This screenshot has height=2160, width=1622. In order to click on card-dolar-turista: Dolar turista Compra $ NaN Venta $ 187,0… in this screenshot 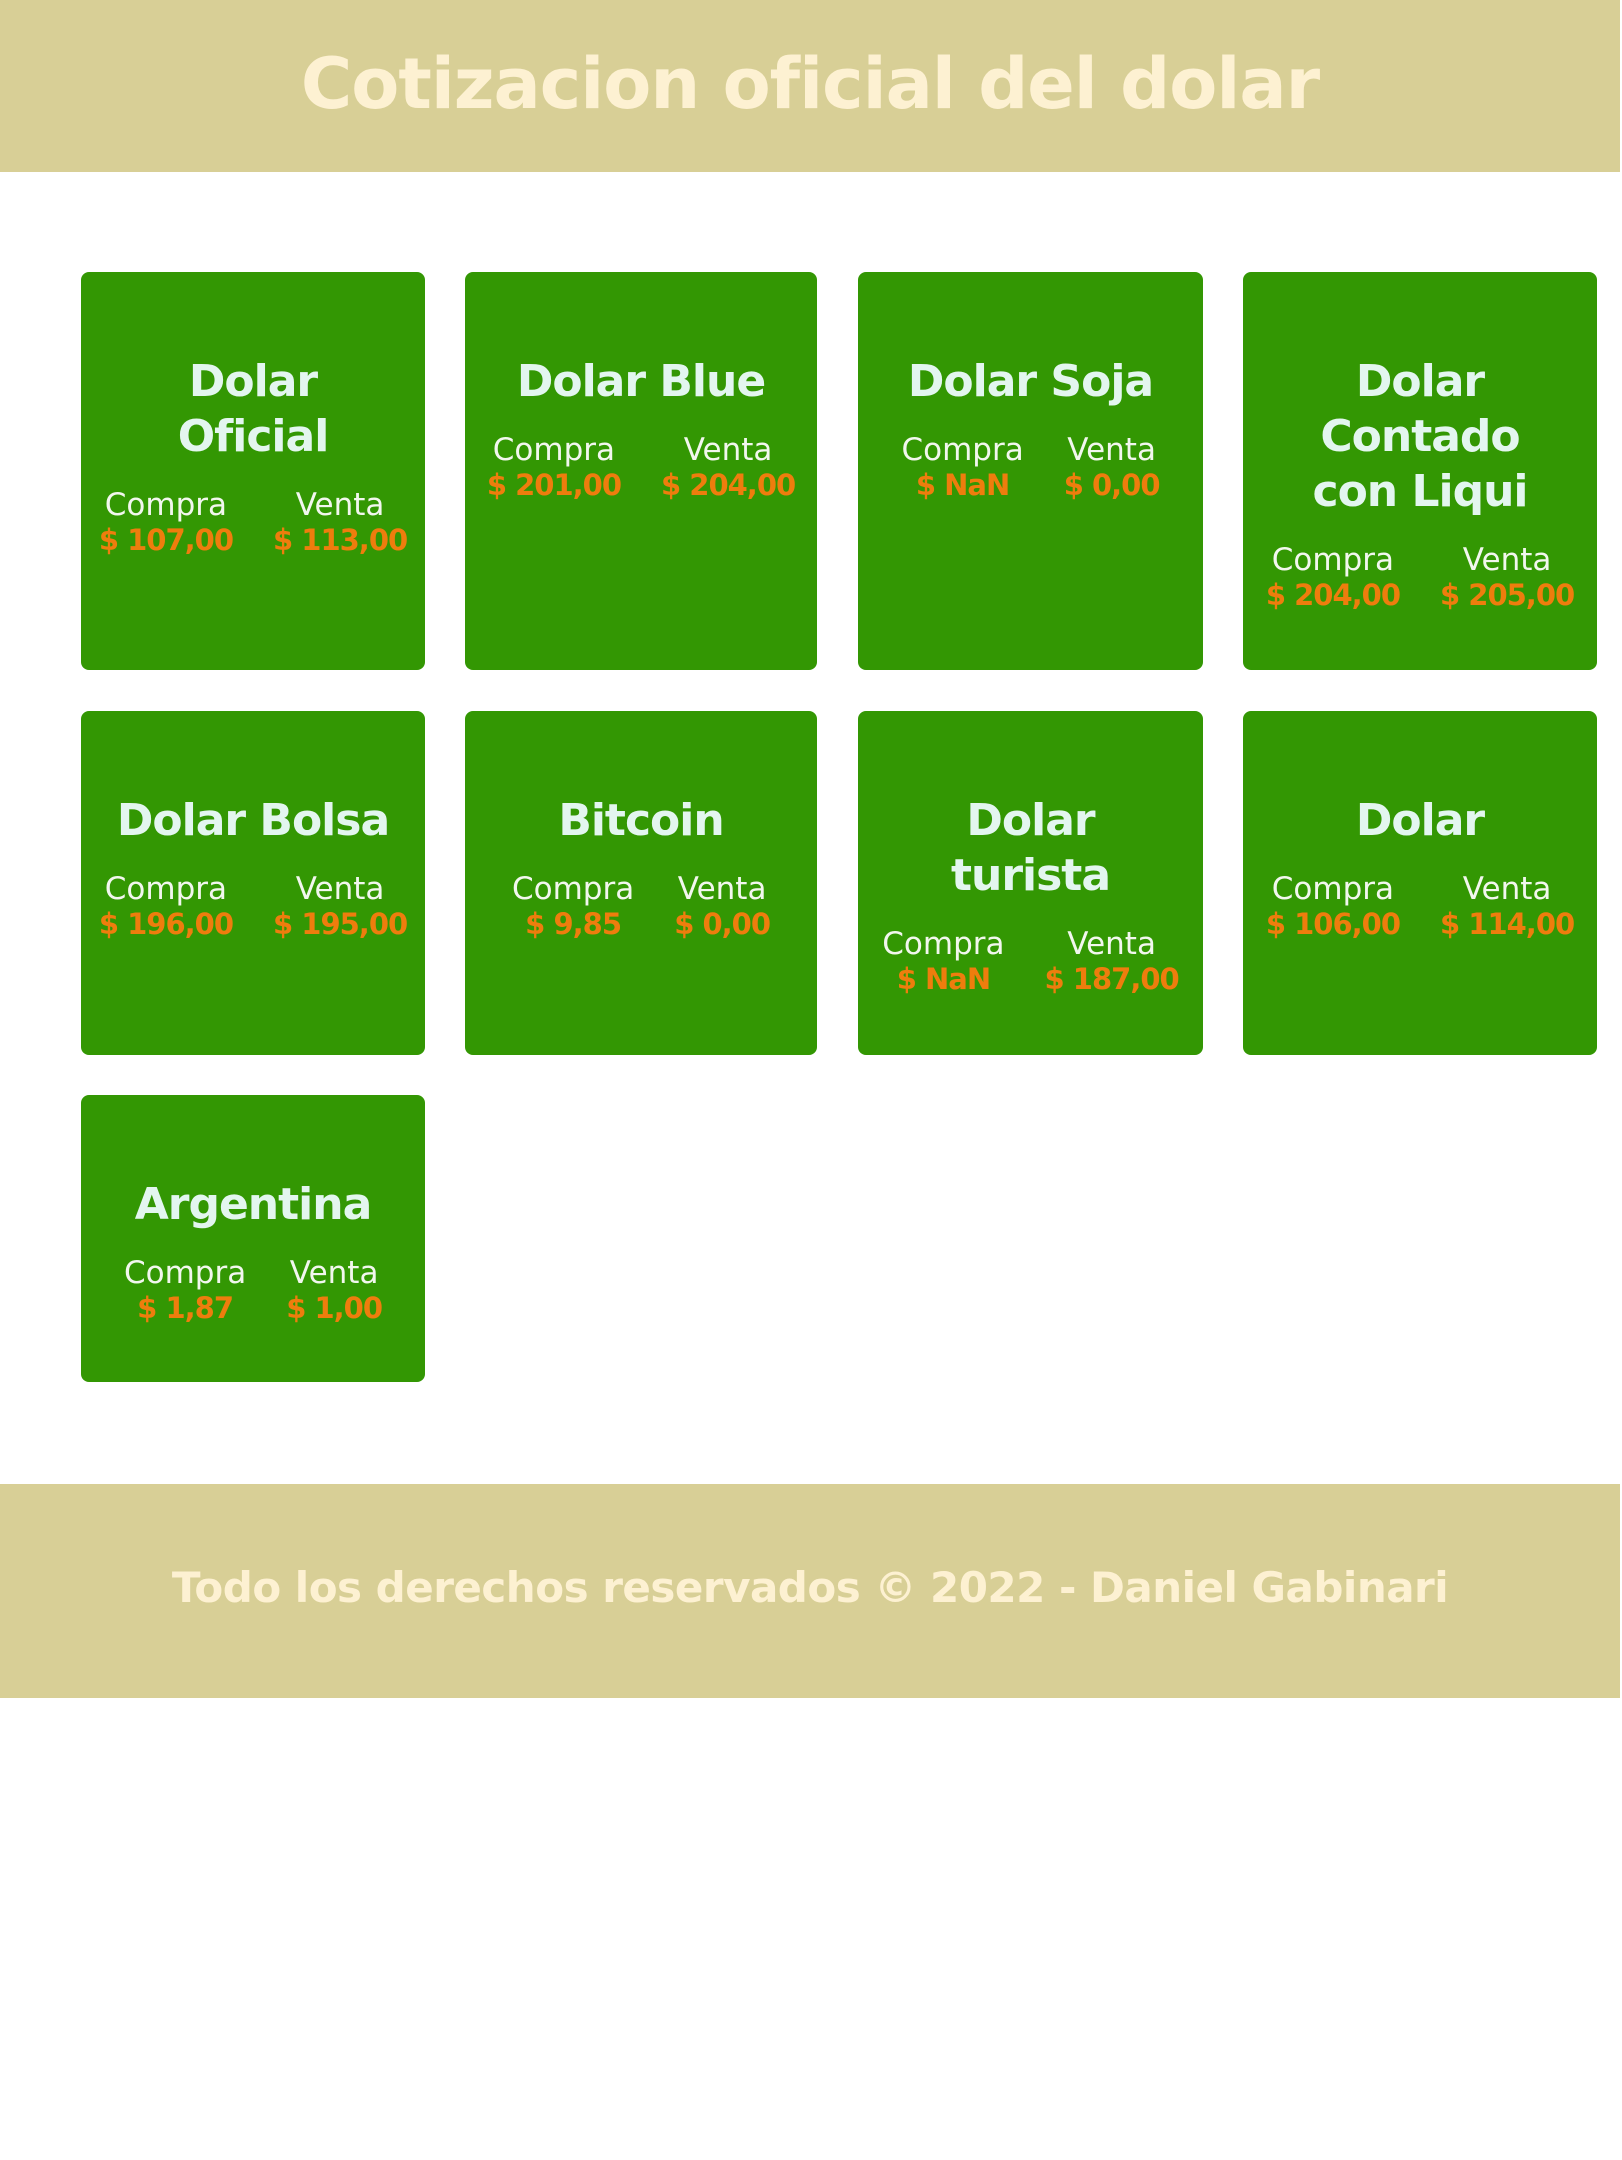, I will do `click(1030, 883)`.